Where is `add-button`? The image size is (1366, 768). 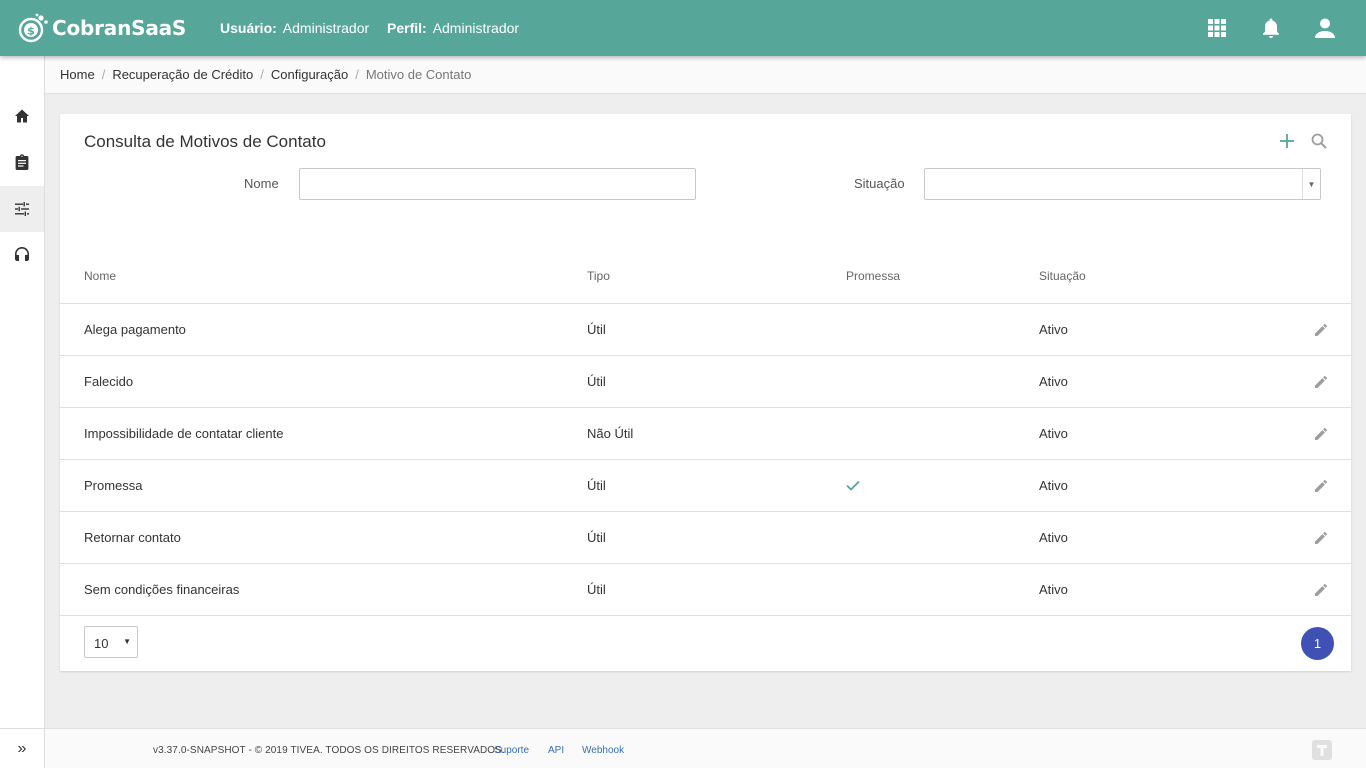 add-button is located at coordinates (1287, 141).